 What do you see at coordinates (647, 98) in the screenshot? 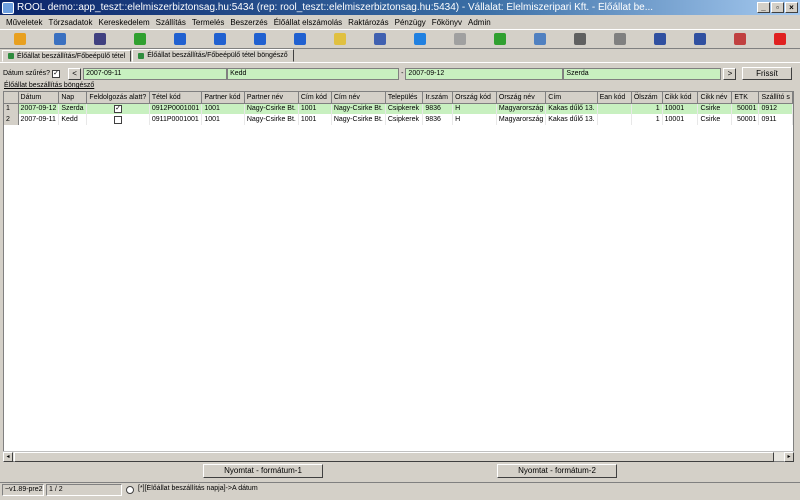
I see `column-header: Ölszám` at bounding box center [647, 98].